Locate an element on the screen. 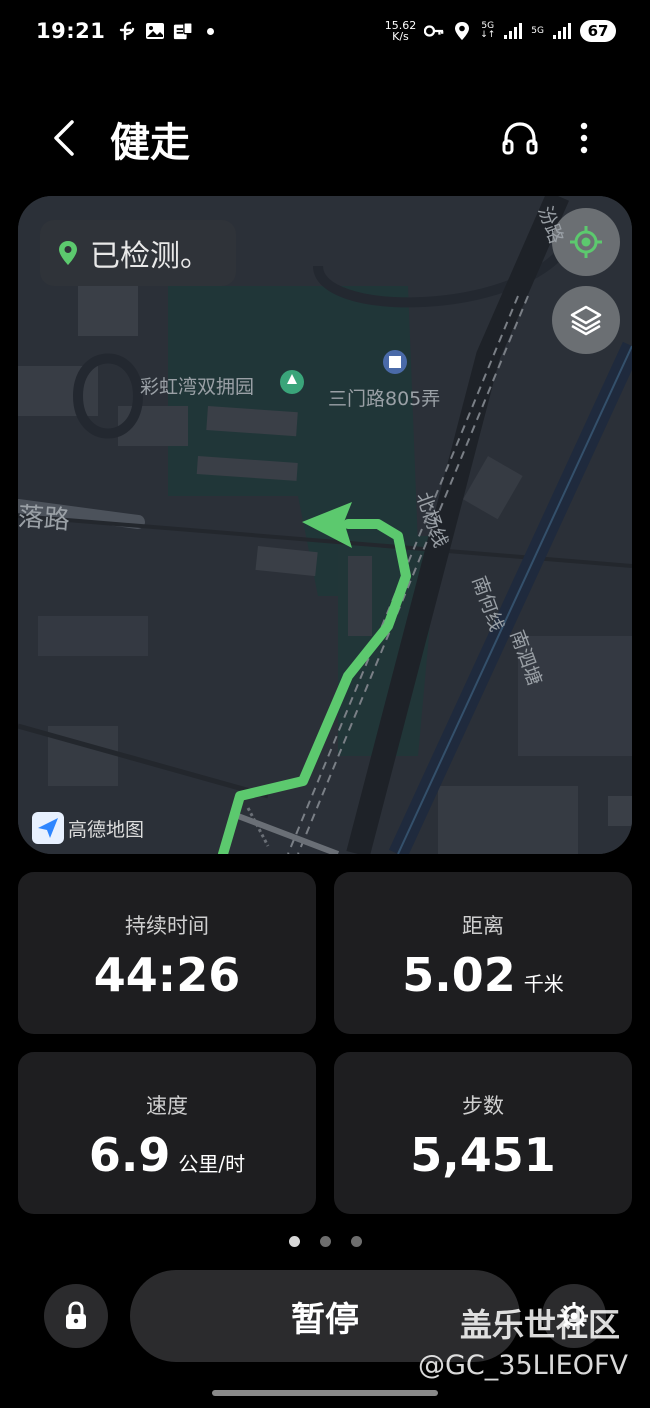 The image size is (650, 1408). chevron-left-icon is located at coordinates (64, 138).